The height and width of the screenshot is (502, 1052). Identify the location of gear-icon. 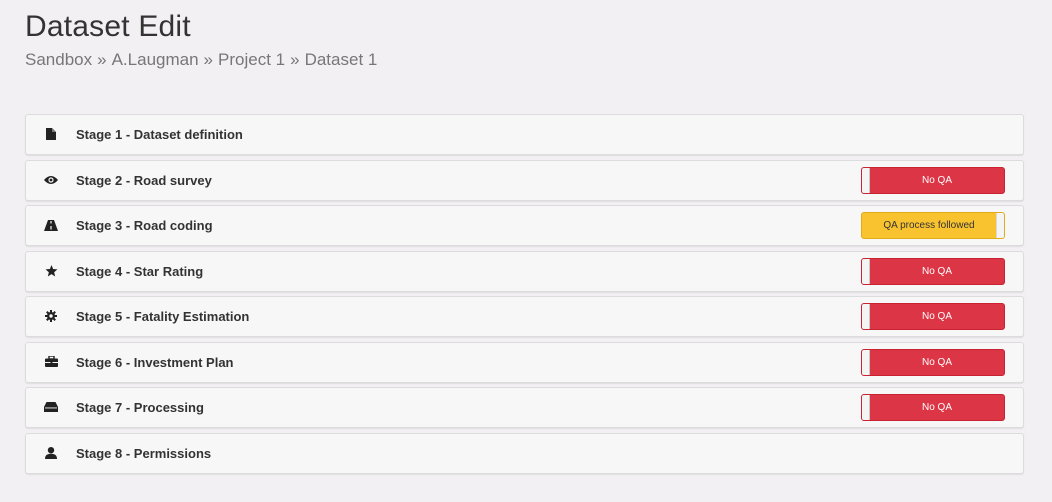
(51, 316).